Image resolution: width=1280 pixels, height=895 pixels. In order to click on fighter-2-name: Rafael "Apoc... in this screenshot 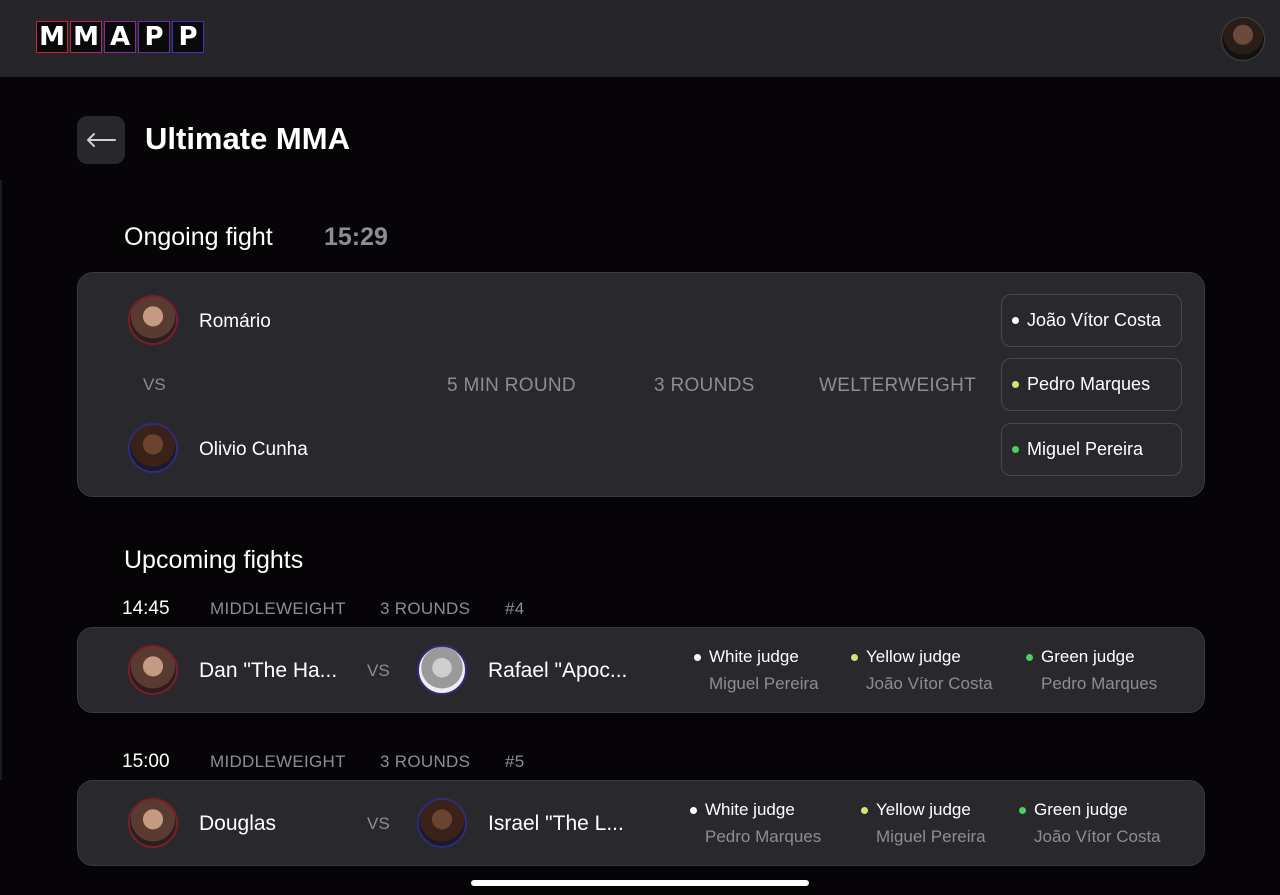, I will do `click(558, 670)`.